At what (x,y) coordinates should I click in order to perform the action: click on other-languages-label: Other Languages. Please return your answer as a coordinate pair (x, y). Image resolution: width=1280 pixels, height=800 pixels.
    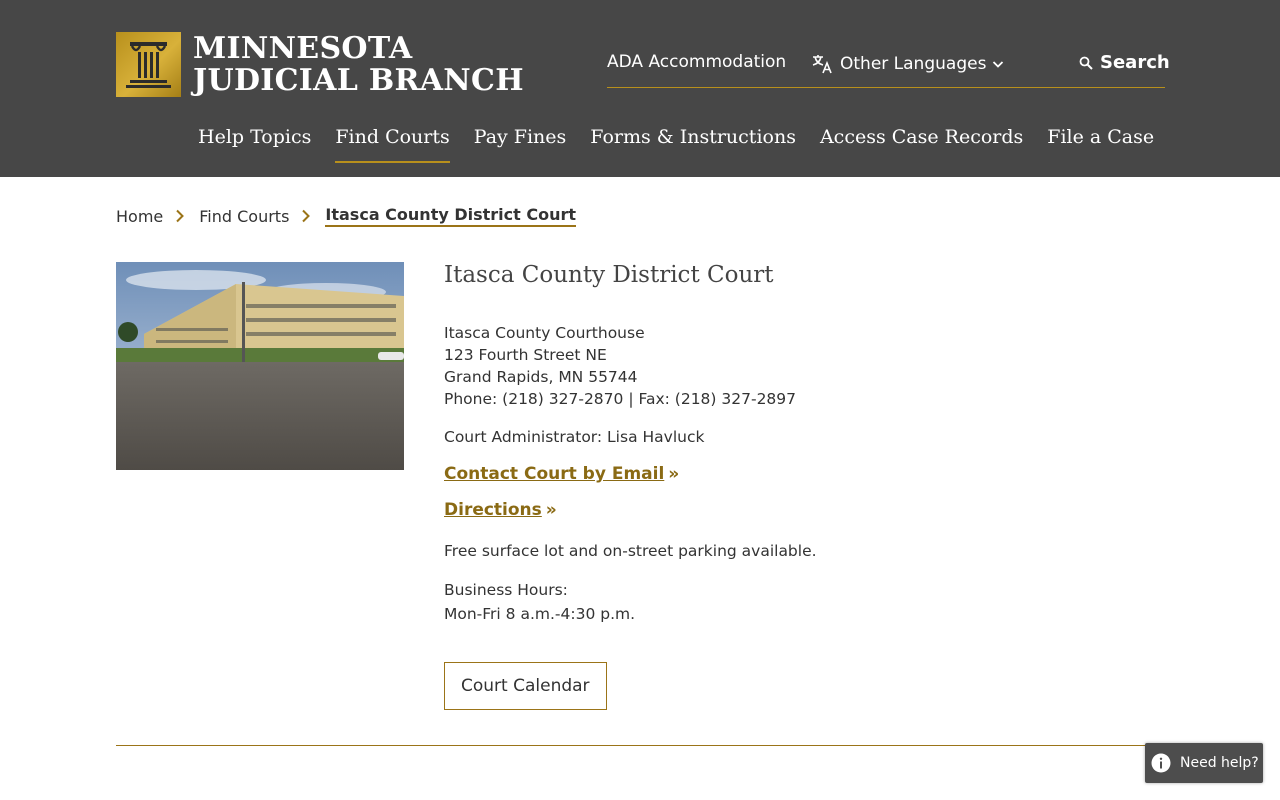
    Looking at the image, I should click on (913, 64).